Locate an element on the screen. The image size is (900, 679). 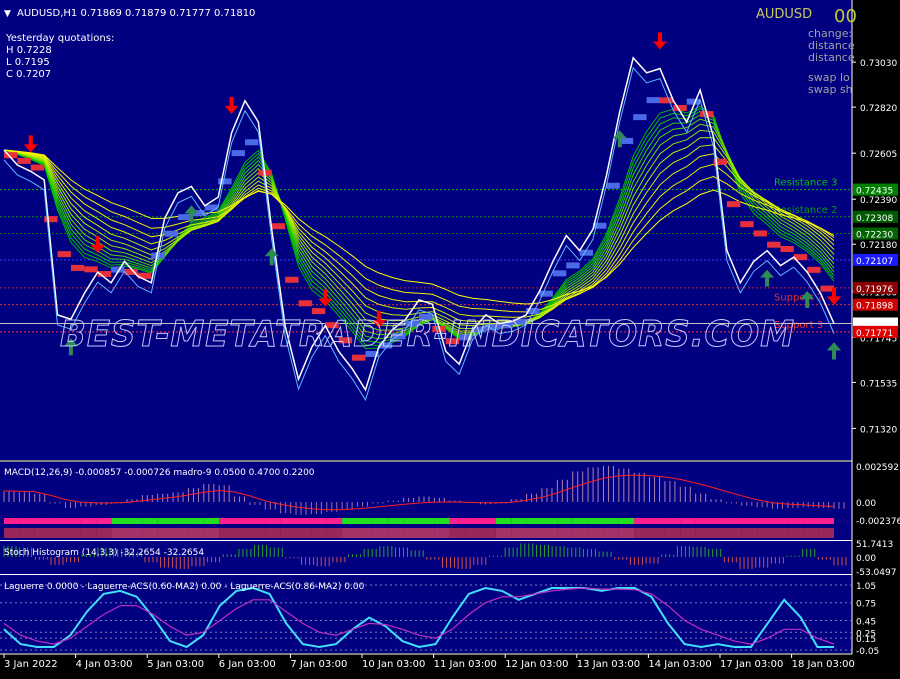
price-label-text: 0.71771 is located at coordinates (874, 334).